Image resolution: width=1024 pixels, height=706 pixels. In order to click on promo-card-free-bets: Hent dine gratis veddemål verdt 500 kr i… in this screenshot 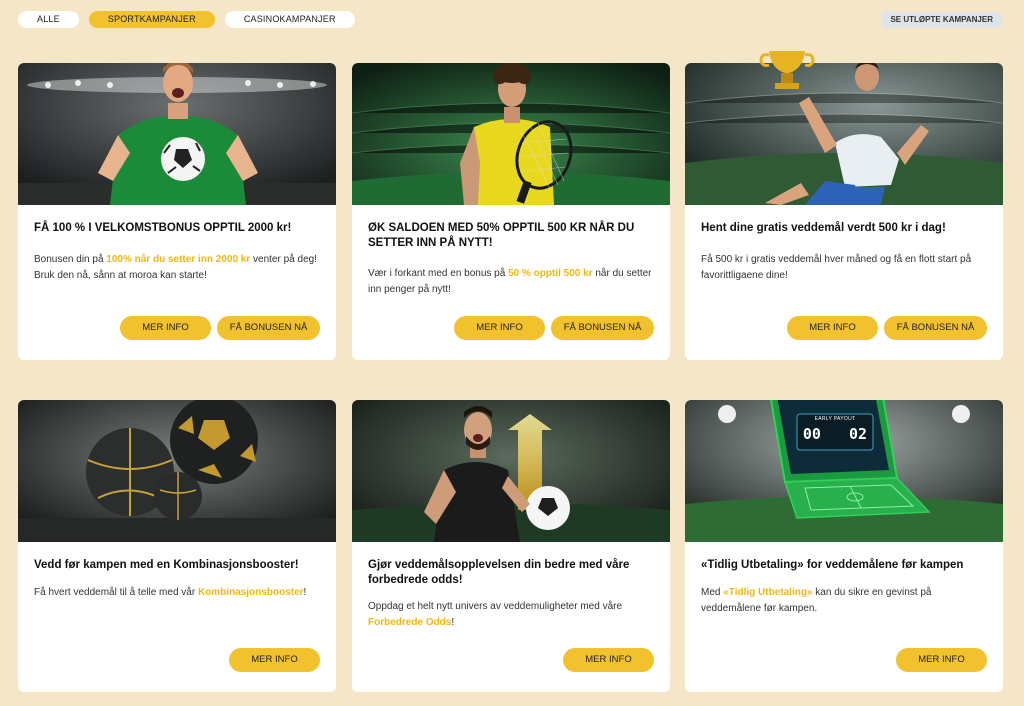, I will do `click(844, 205)`.